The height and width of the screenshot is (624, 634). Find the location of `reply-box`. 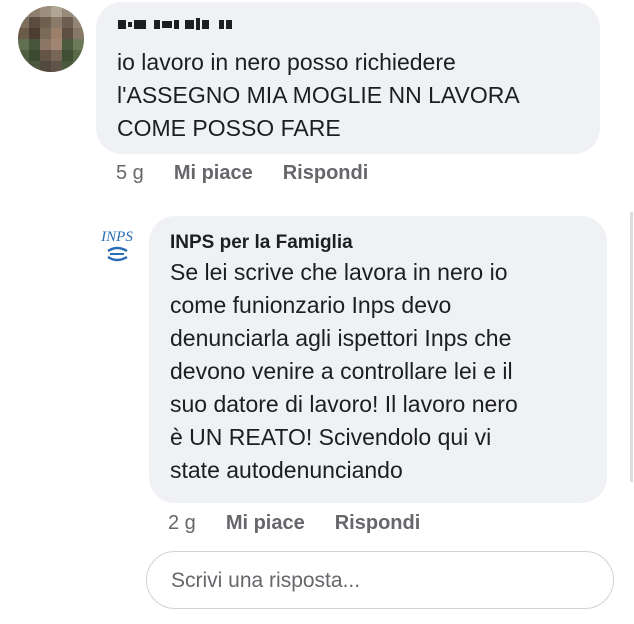

reply-box is located at coordinates (380, 580).